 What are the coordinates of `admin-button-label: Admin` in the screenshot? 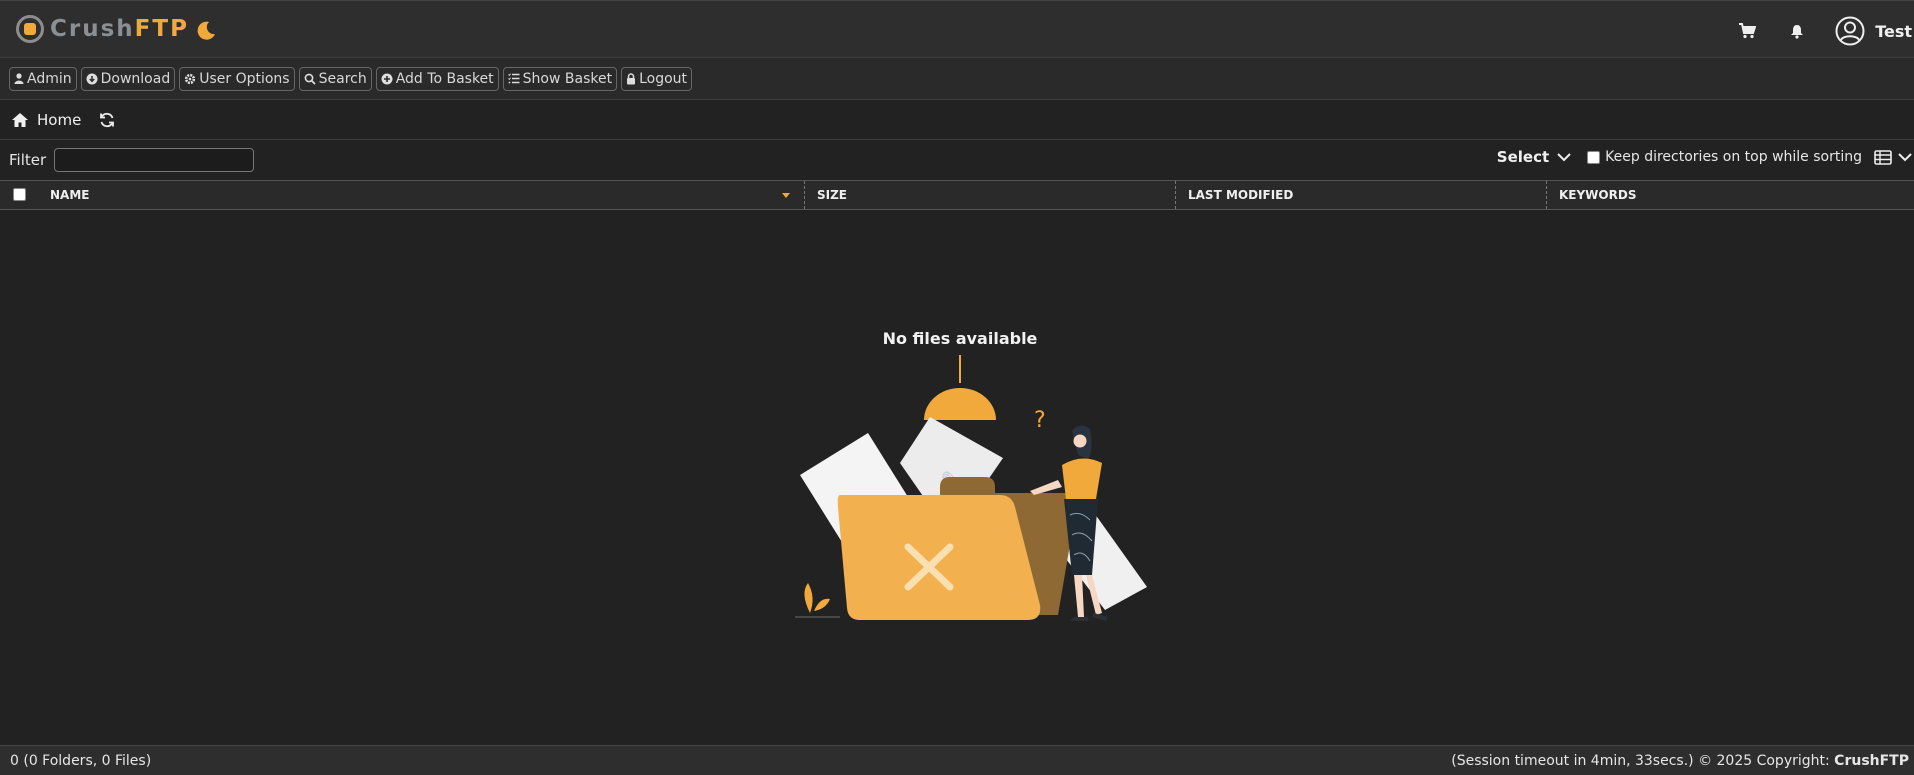 It's located at (49, 78).